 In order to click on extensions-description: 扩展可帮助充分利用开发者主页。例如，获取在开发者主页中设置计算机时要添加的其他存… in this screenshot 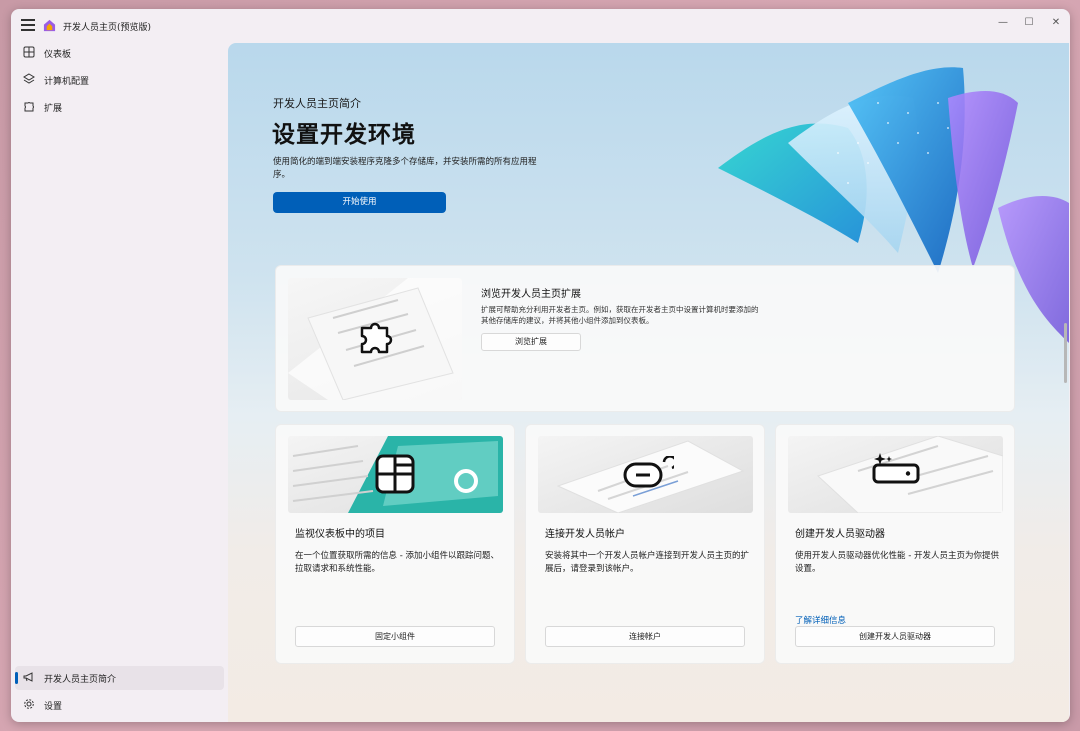, I will do `click(620, 315)`.